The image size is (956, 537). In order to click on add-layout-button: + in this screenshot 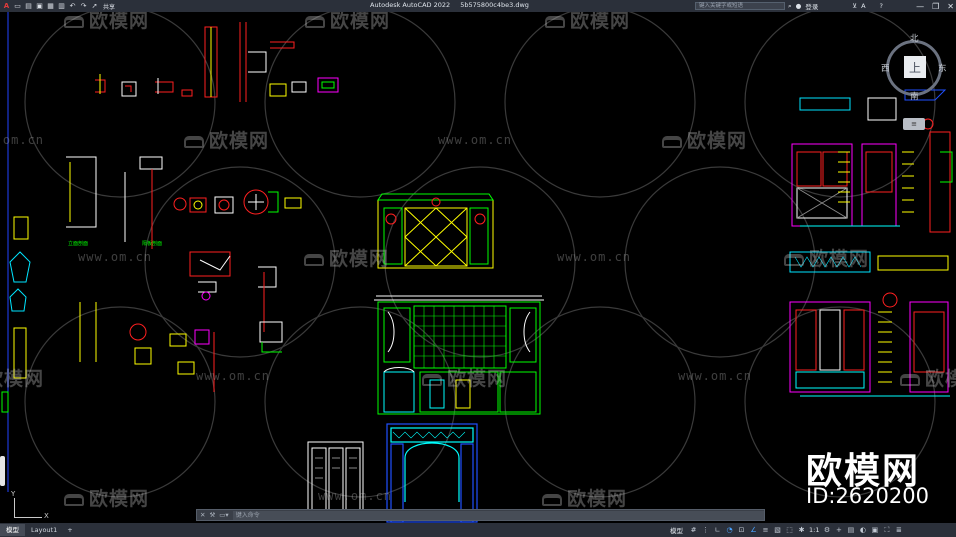, I will do `click(69, 530)`.